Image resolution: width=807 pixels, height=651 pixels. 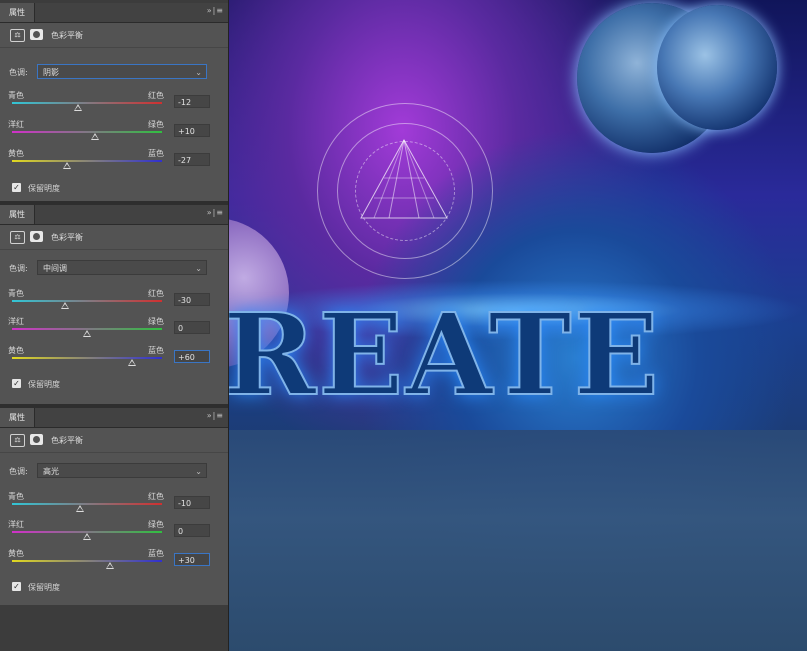 What do you see at coordinates (192, 130) in the screenshot?
I see `slider-value-input: +10` at bounding box center [192, 130].